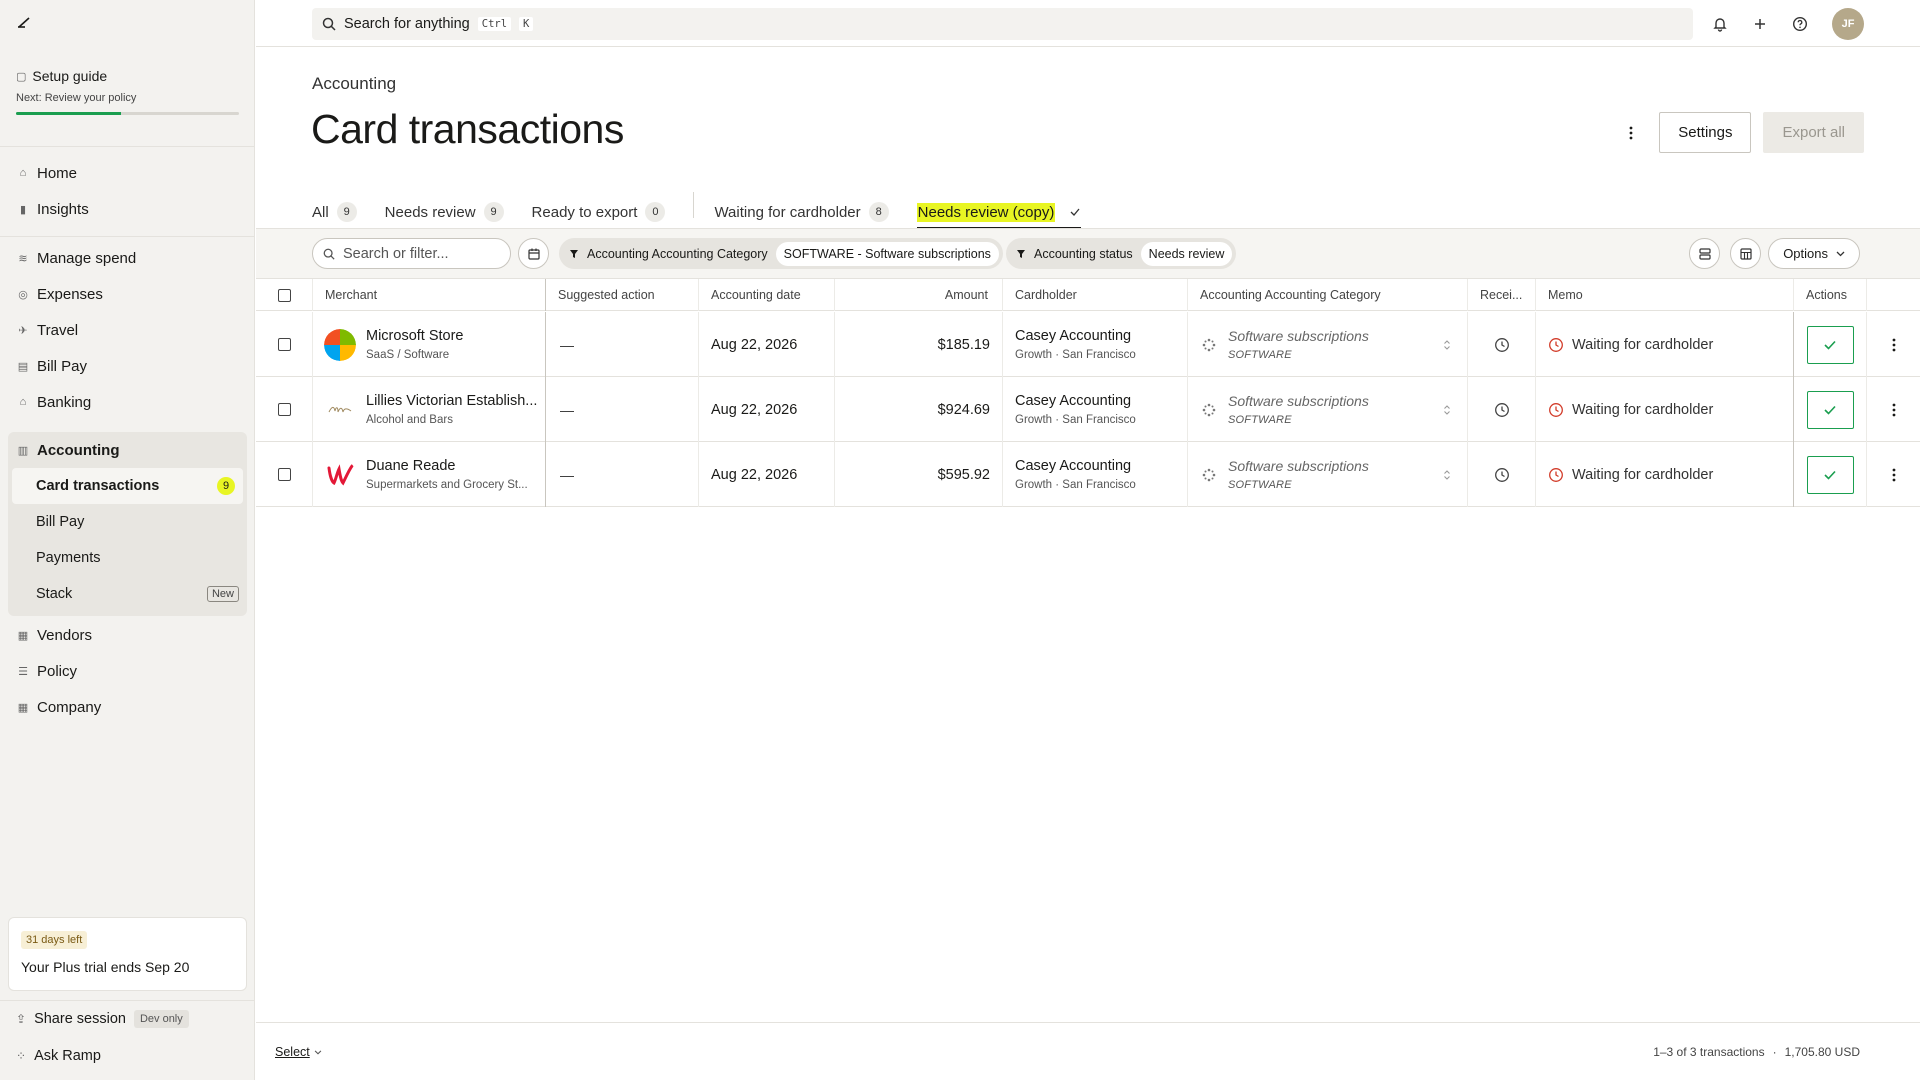 The image size is (1920, 1080). Describe the element at coordinates (58, 1056) in the screenshot. I see `ask-ramp-button: ⁘ Ask Ramp` at that location.